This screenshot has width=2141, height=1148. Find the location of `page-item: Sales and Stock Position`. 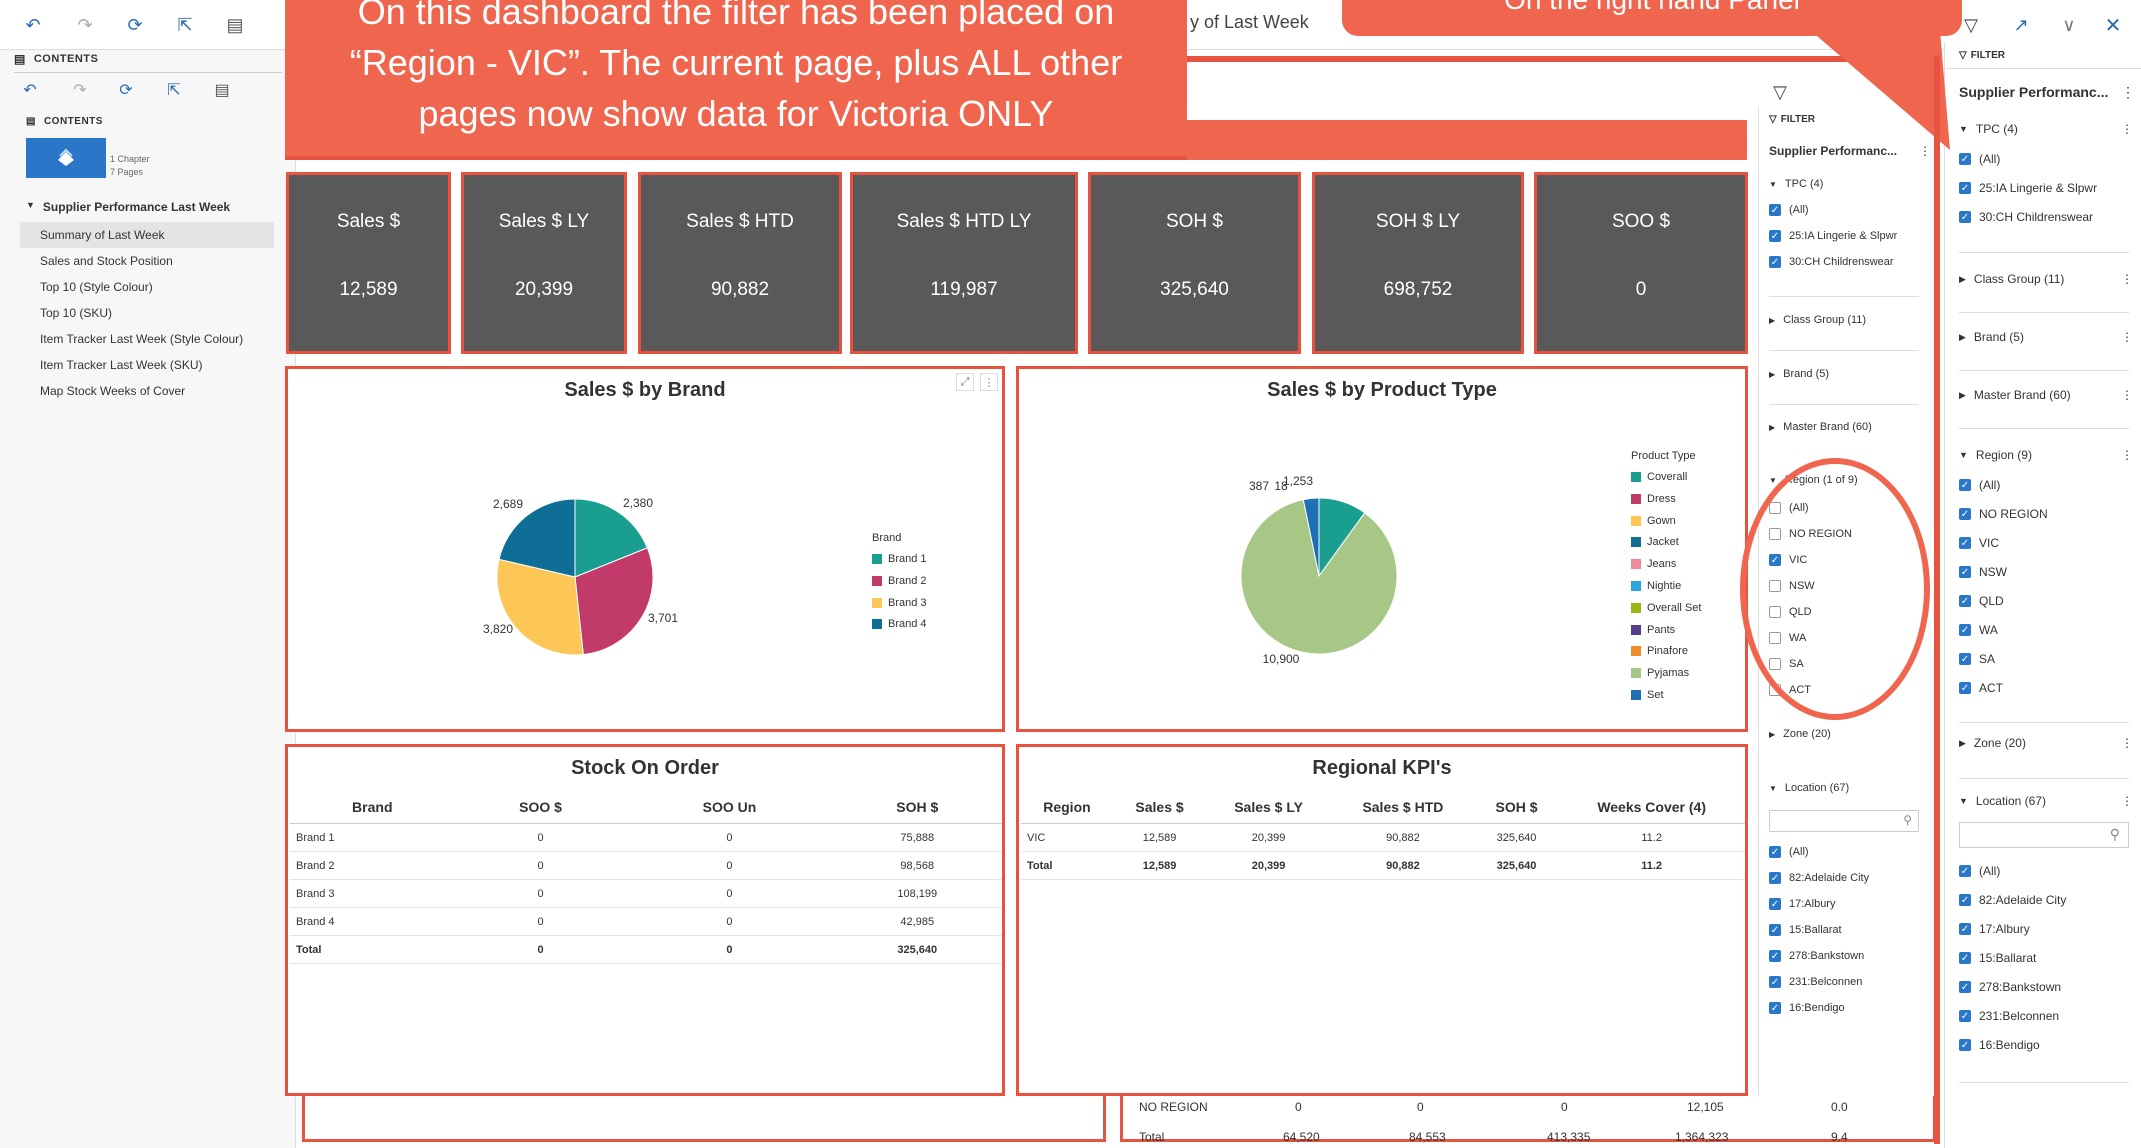

page-item: Sales and Stock Position is located at coordinates (106, 261).